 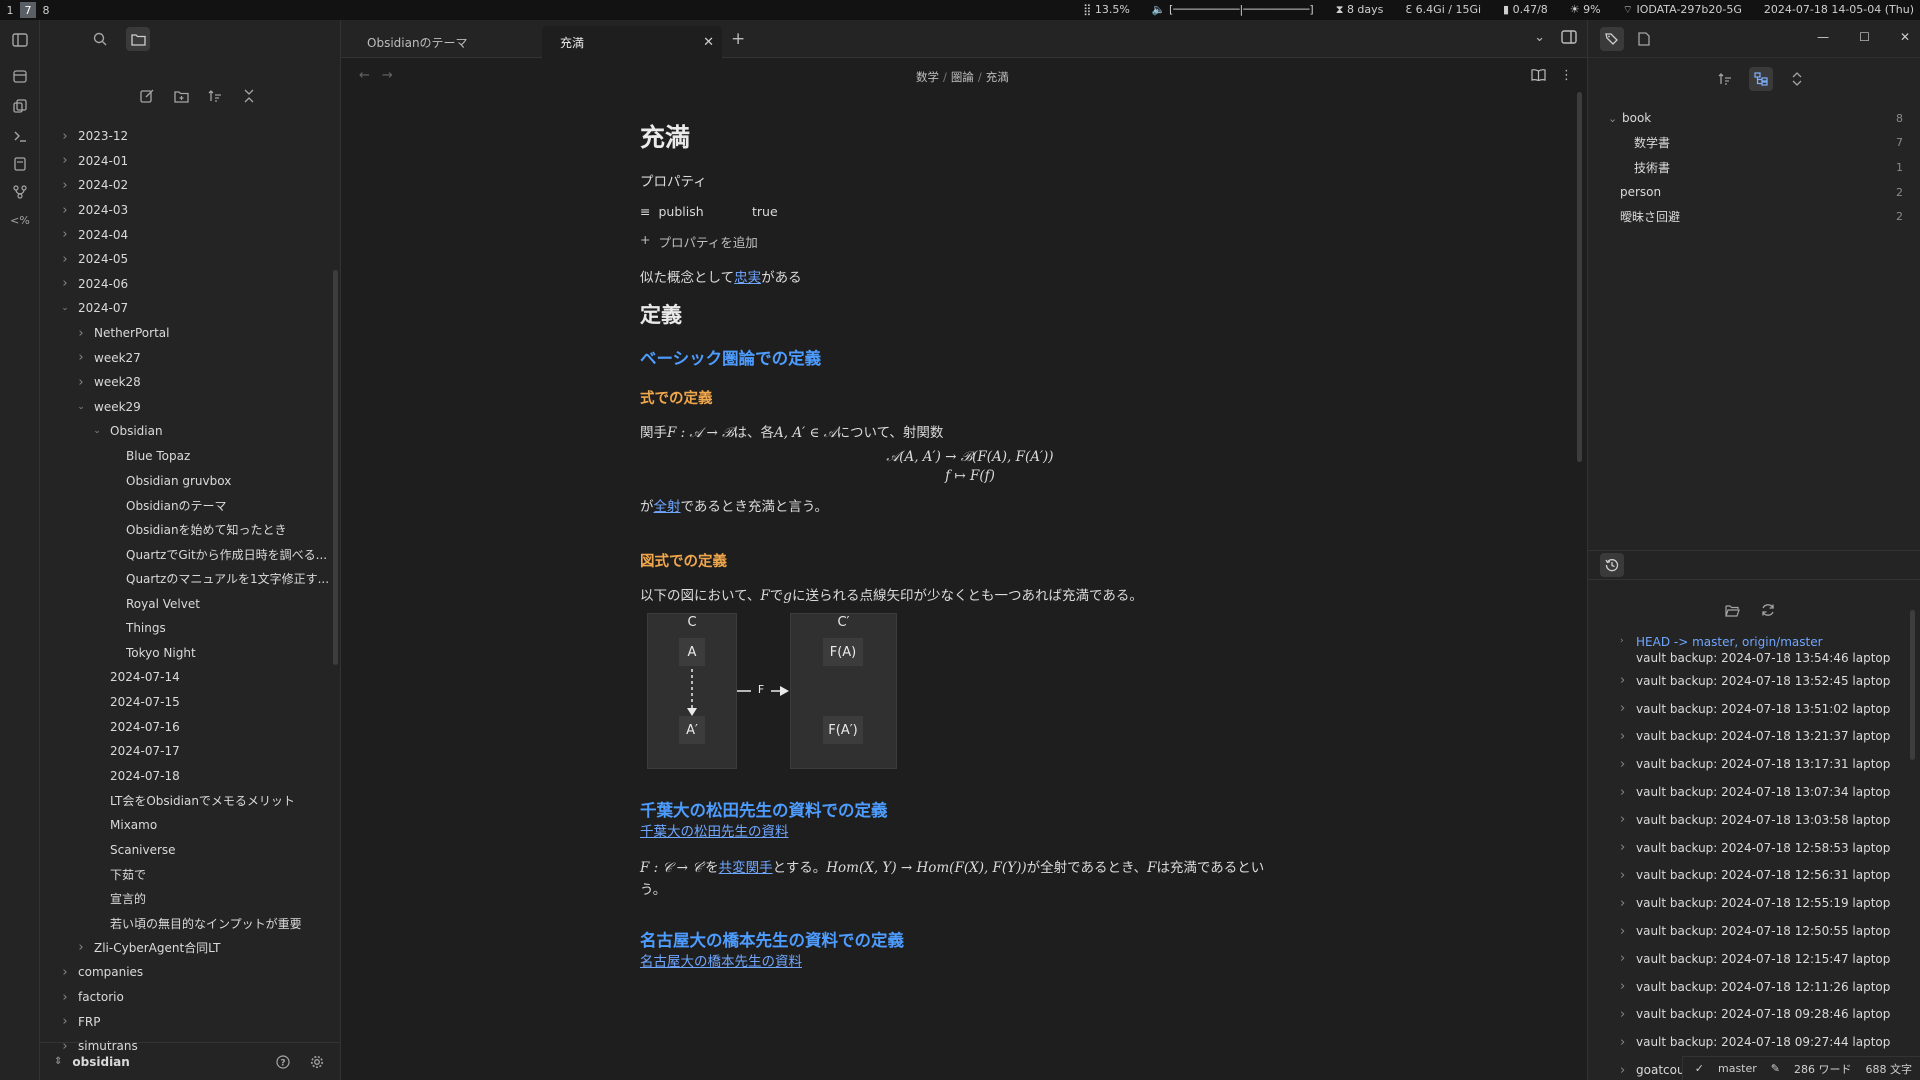 I want to click on file-tree-item: ›LT会をObsidianでメモるメリット, so click(x=185, y=800).